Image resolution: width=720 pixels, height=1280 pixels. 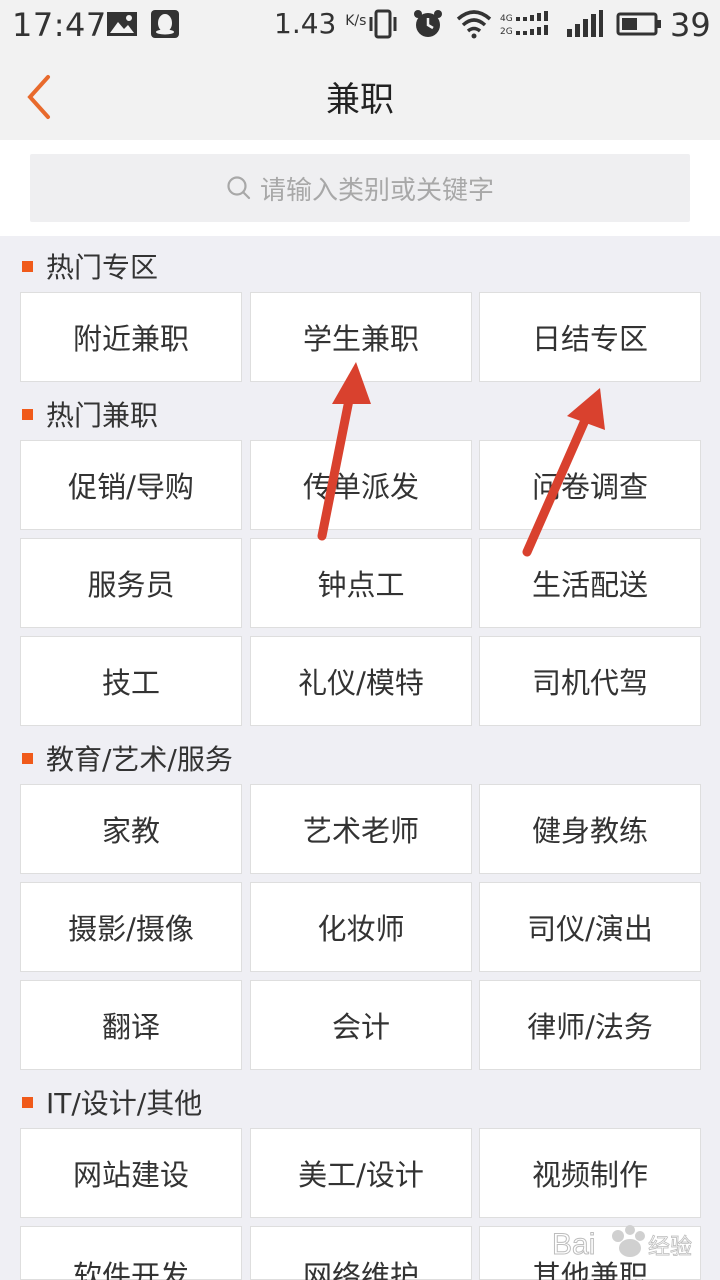 I want to click on page-title: 兼职, so click(x=360, y=100).